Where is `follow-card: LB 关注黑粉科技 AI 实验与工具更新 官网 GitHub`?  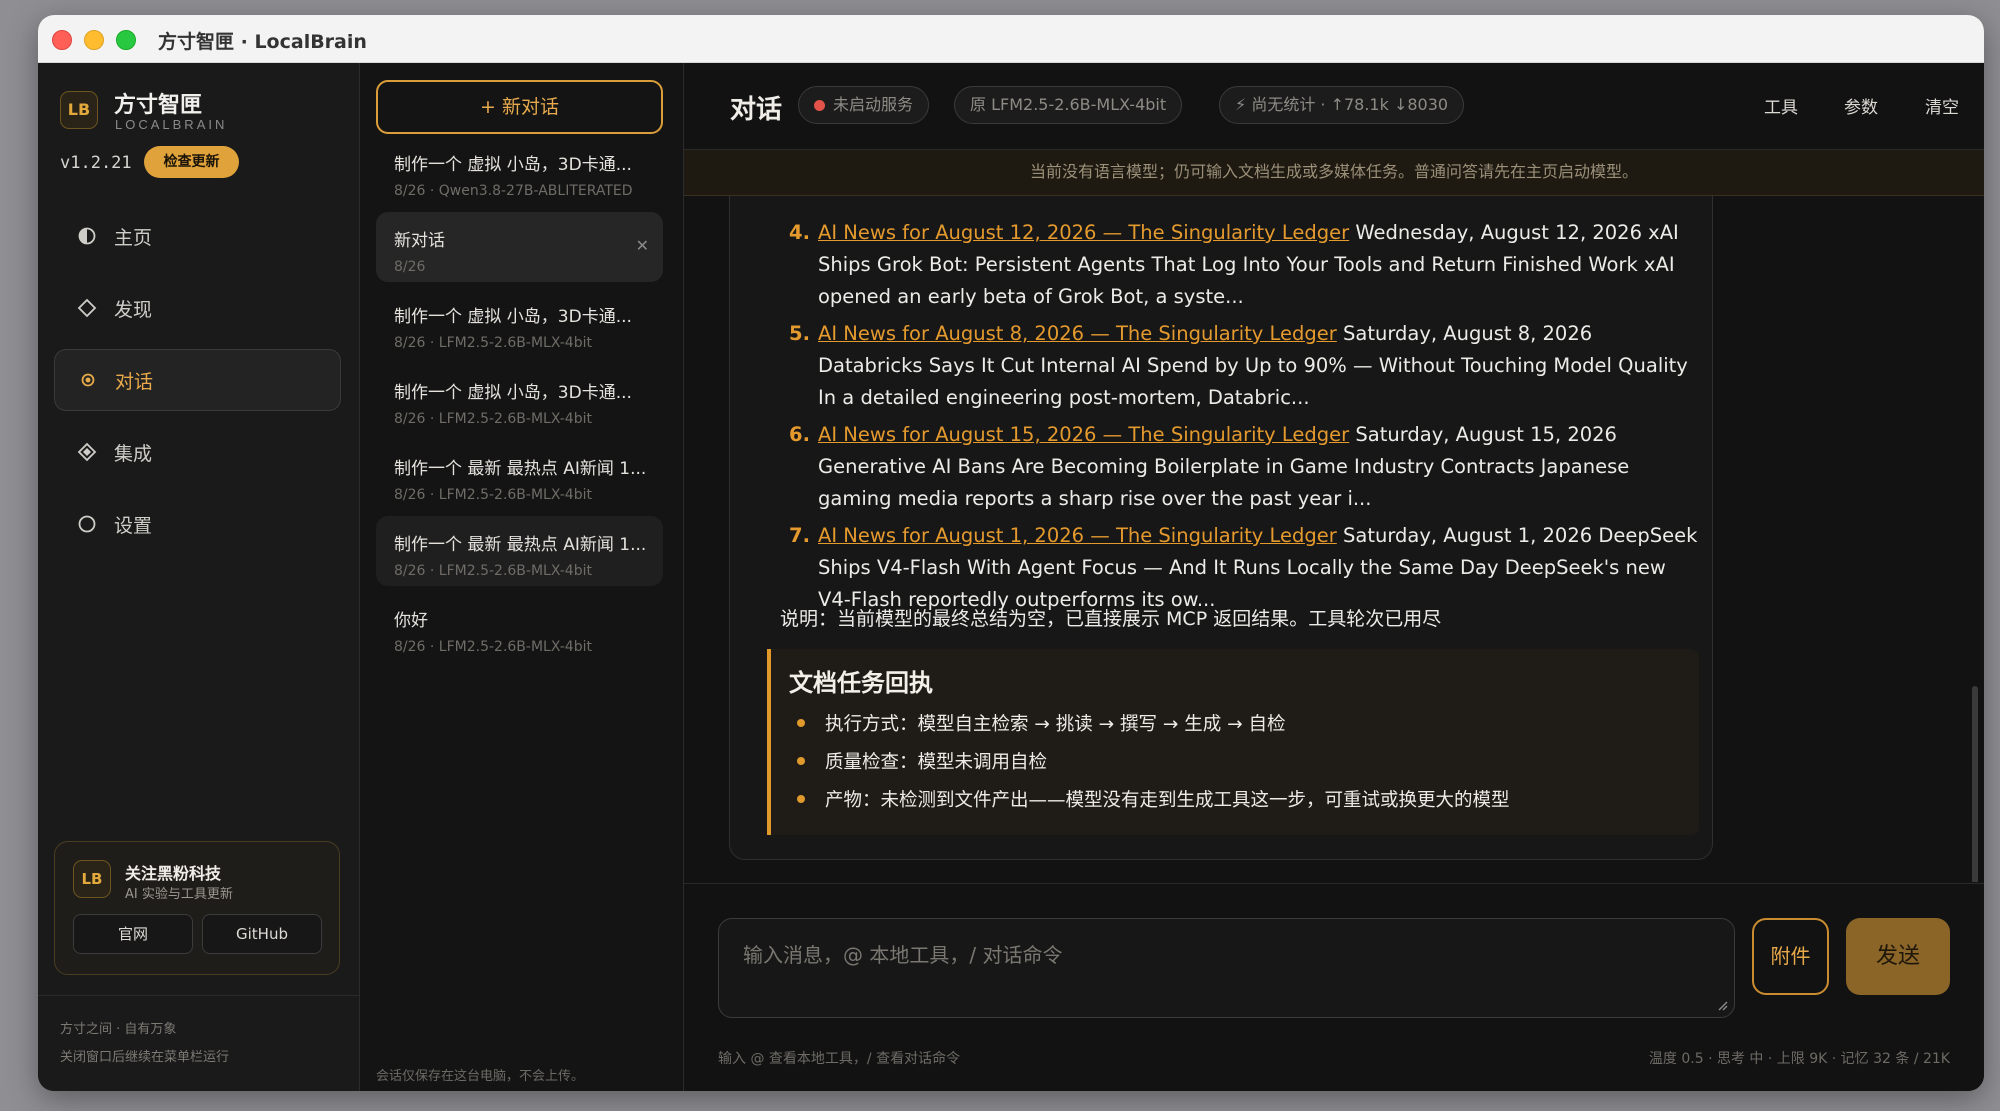 follow-card: LB 关注黑粉科技 AI 实验与工具更新 官网 GitHub is located at coordinates (197, 908).